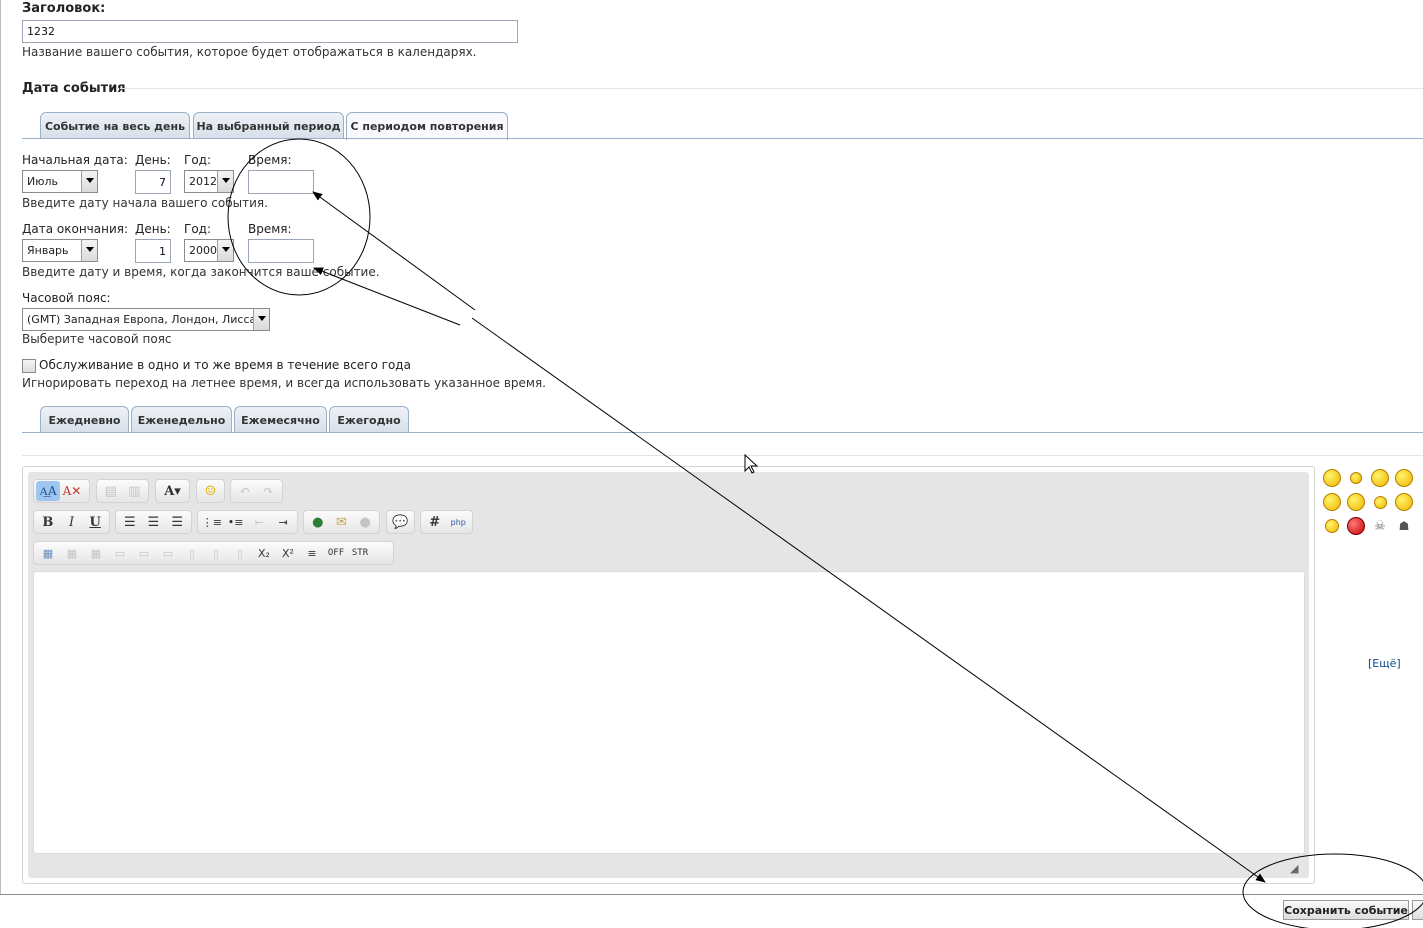 The width and height of the screenshot is (1423, 928). Describe the element at coordinates (270, 229) in the screenshot. I see `end-time-label: Время:` at that location.